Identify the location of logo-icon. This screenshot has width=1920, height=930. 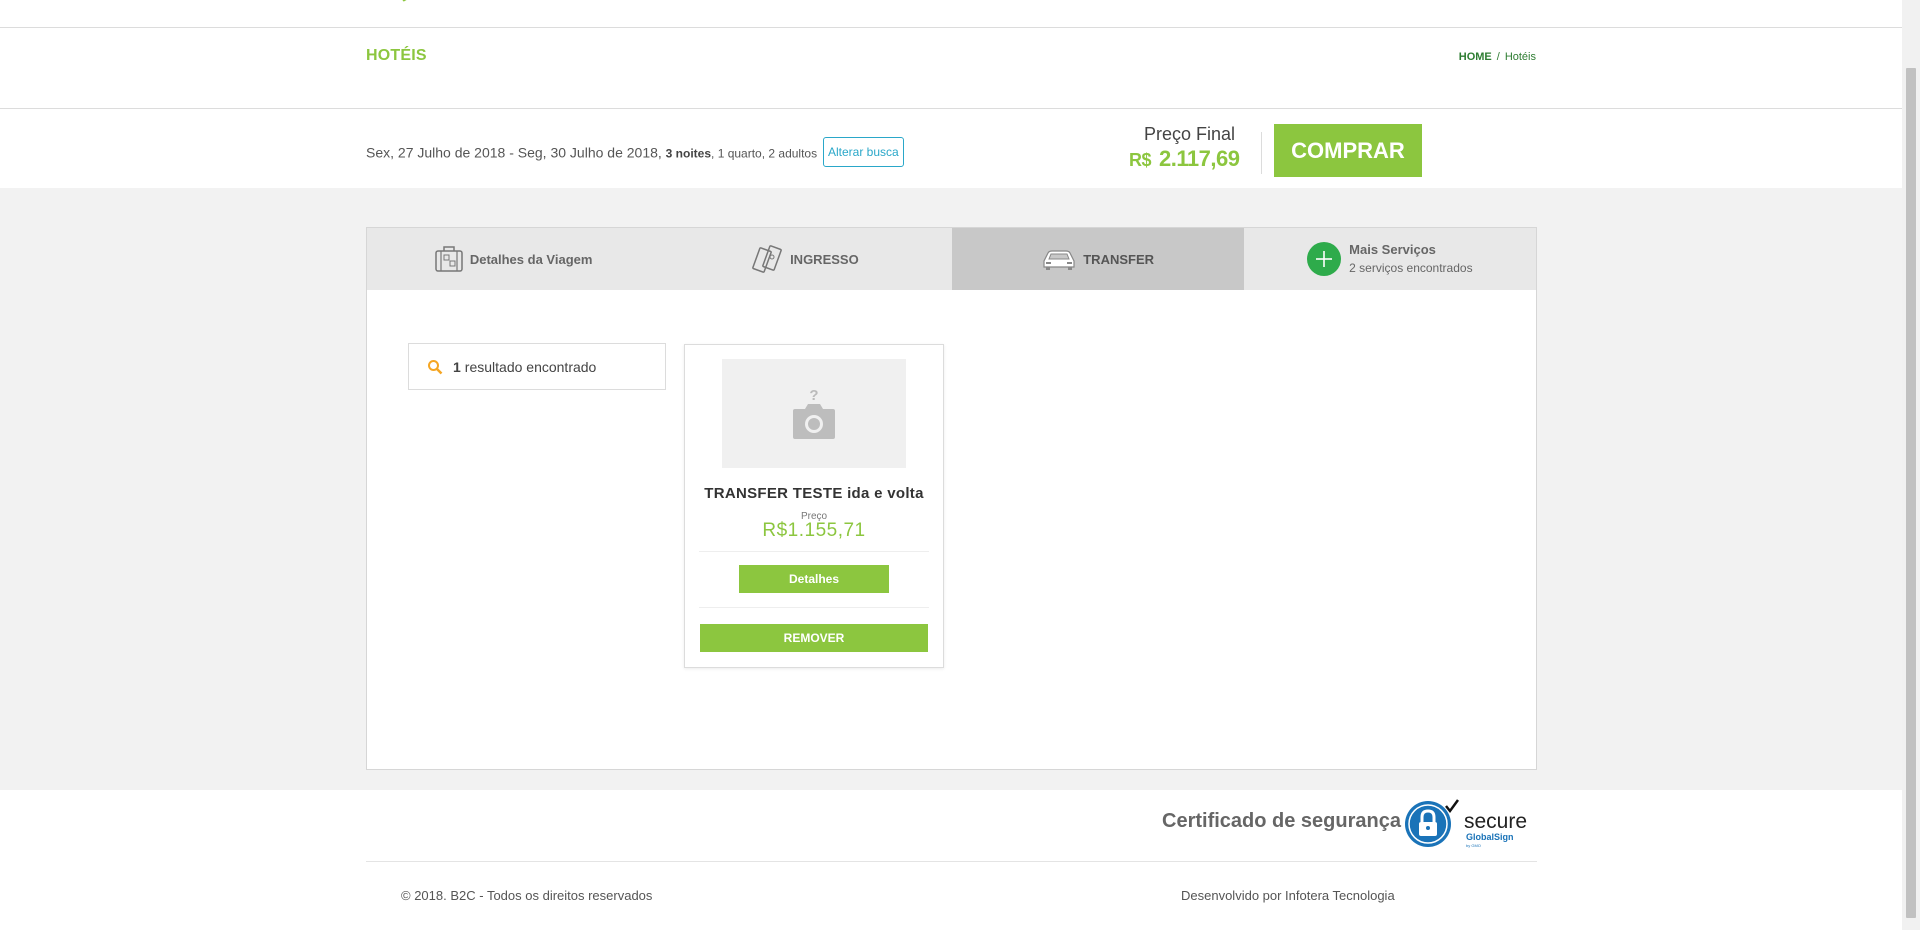
(405, 2).